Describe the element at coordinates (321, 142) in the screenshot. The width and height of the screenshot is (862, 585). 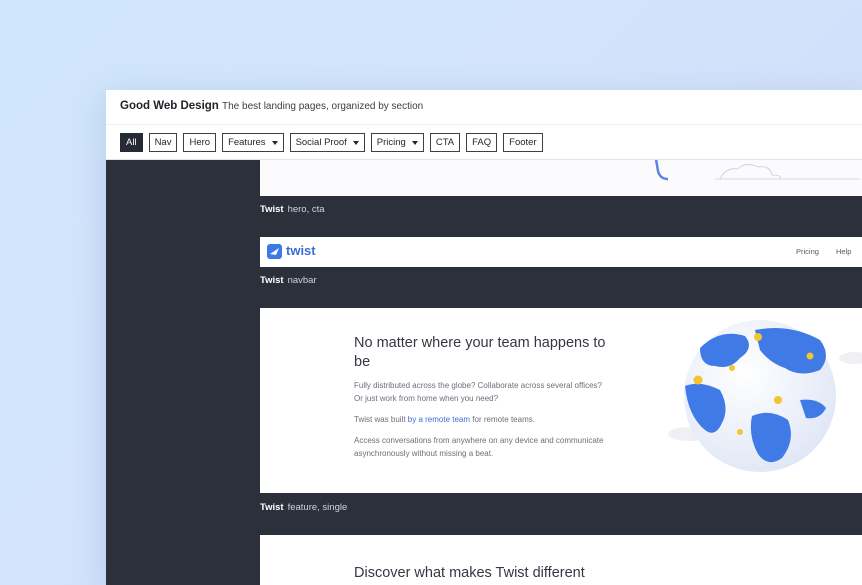
I see `filter-label: Social Proof` at that location.